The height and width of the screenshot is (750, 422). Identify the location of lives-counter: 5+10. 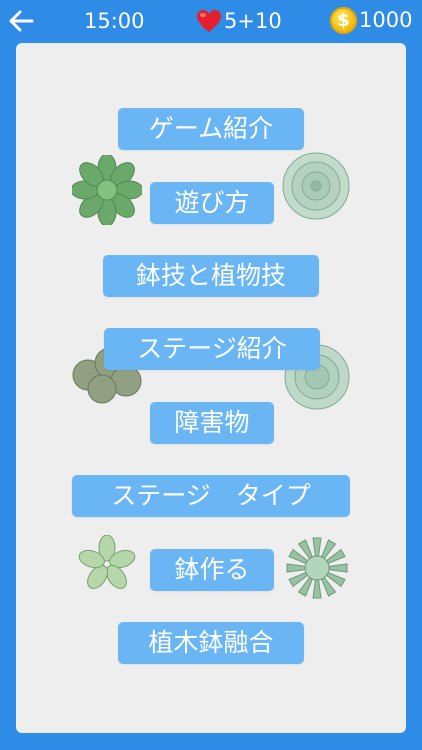
(239, 21).